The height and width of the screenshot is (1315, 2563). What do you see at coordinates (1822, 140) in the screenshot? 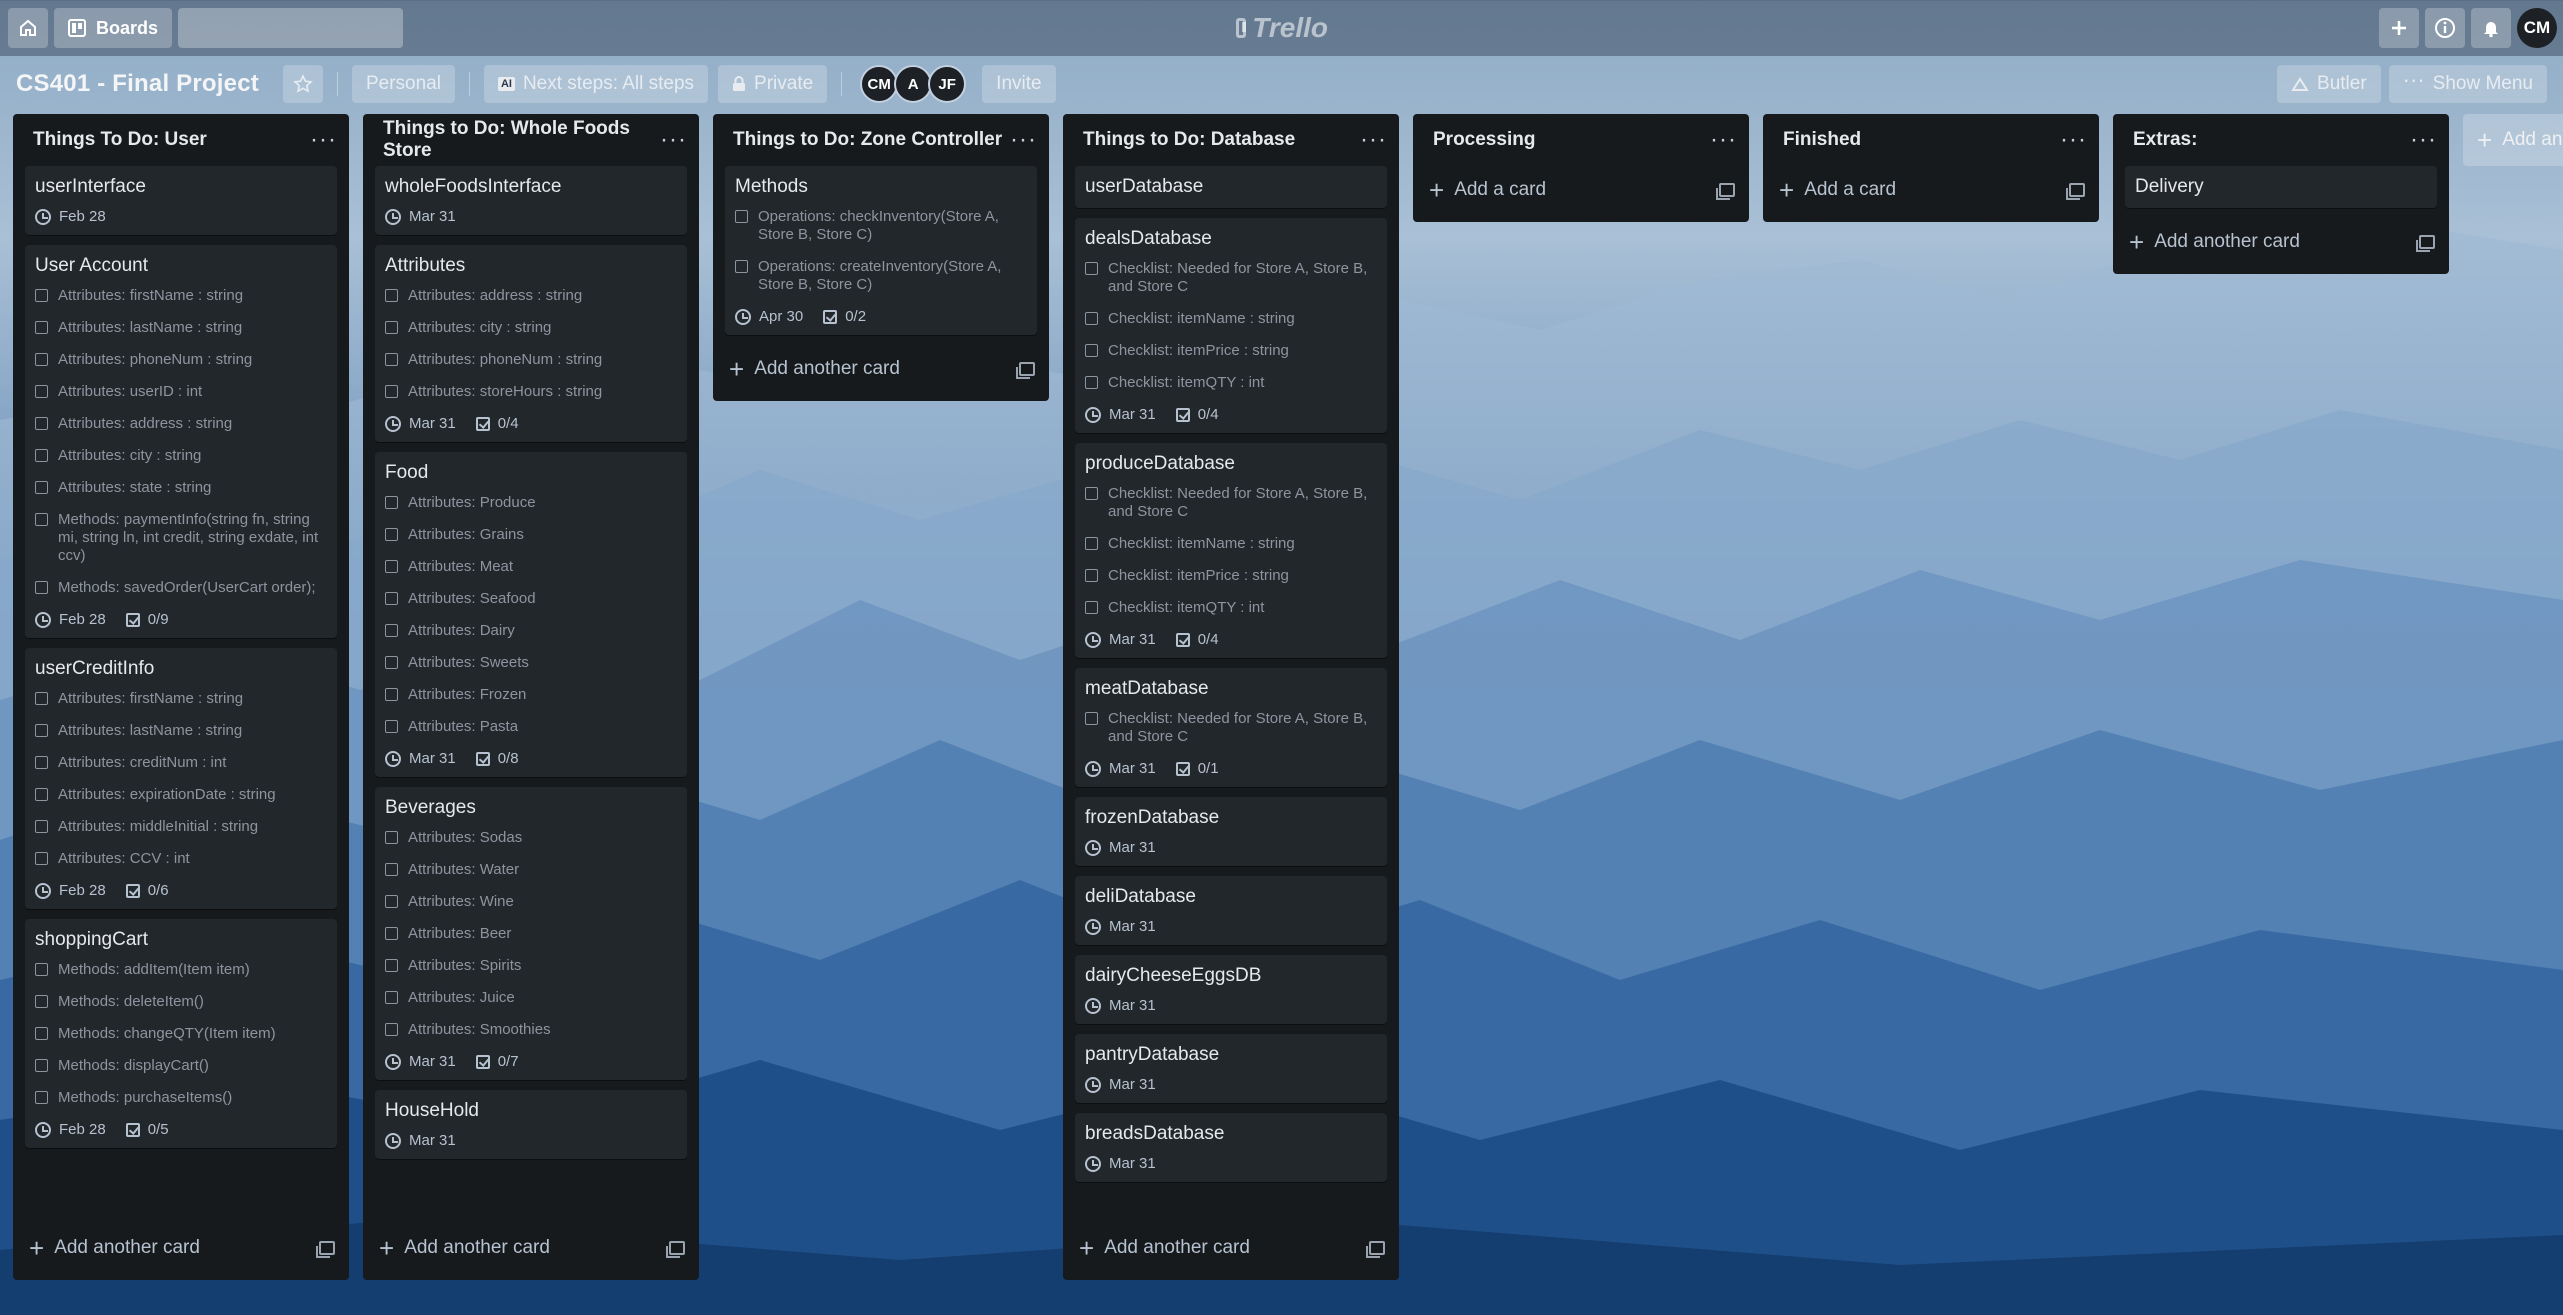
I see `list-title: Finished` at bounding box center [1822, 140].